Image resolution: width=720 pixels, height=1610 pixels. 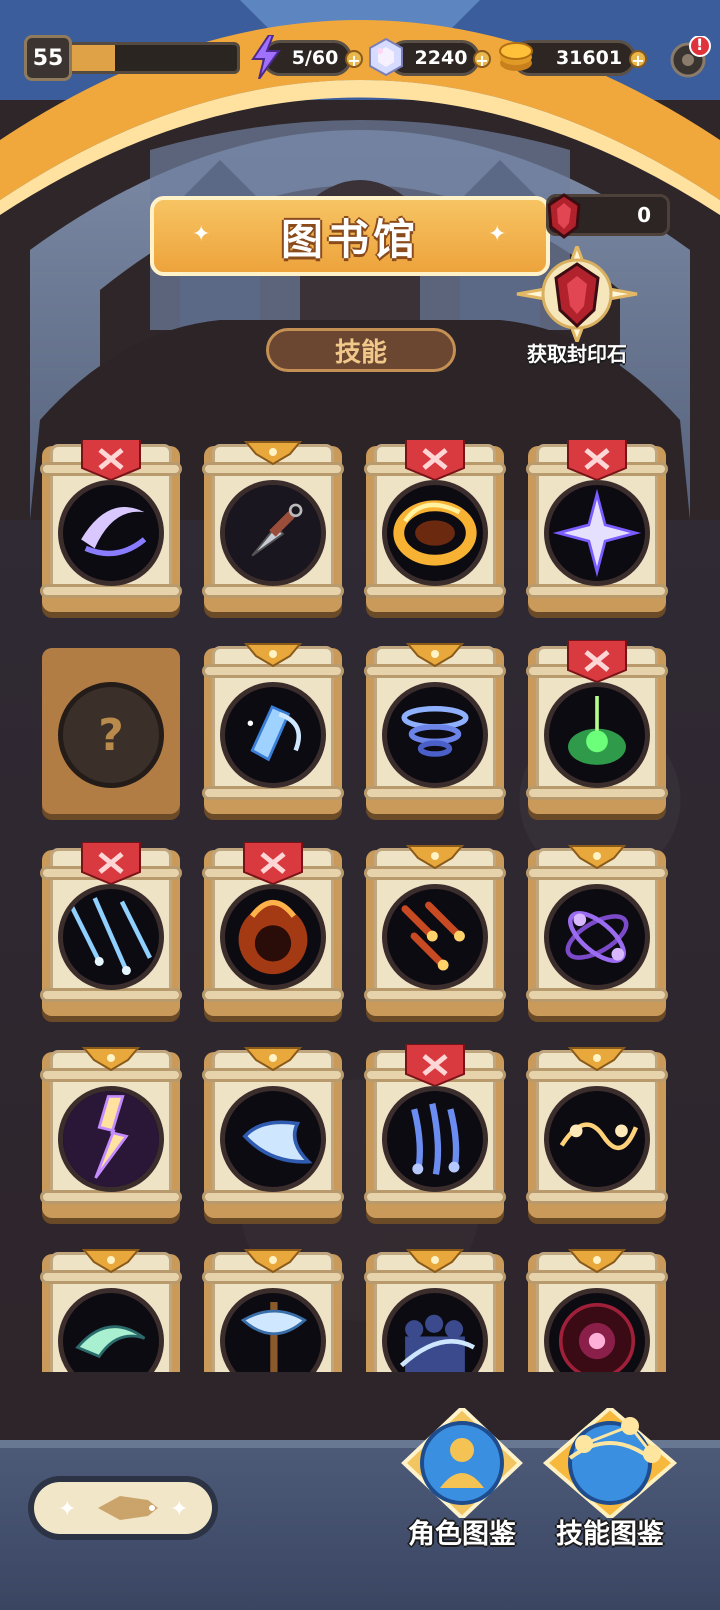 I want to click on player-level: 55, so click(x=48, y=58).